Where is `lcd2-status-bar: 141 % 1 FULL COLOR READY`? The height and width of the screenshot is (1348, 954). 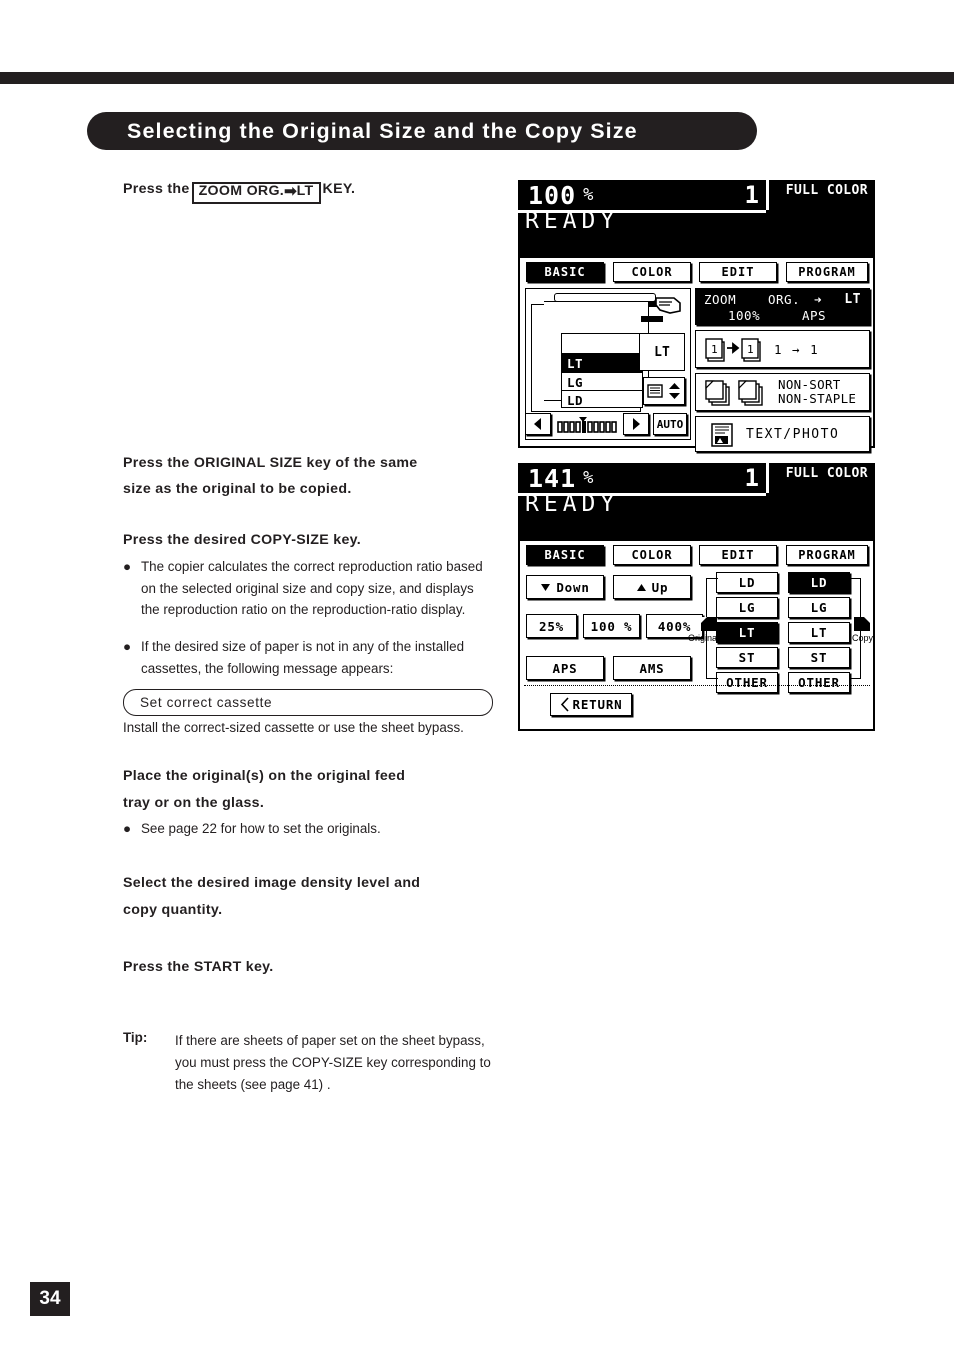
lcd2-status-bar: 141 % 1 FULL COLOR READY is located at coordinates (696, 502).